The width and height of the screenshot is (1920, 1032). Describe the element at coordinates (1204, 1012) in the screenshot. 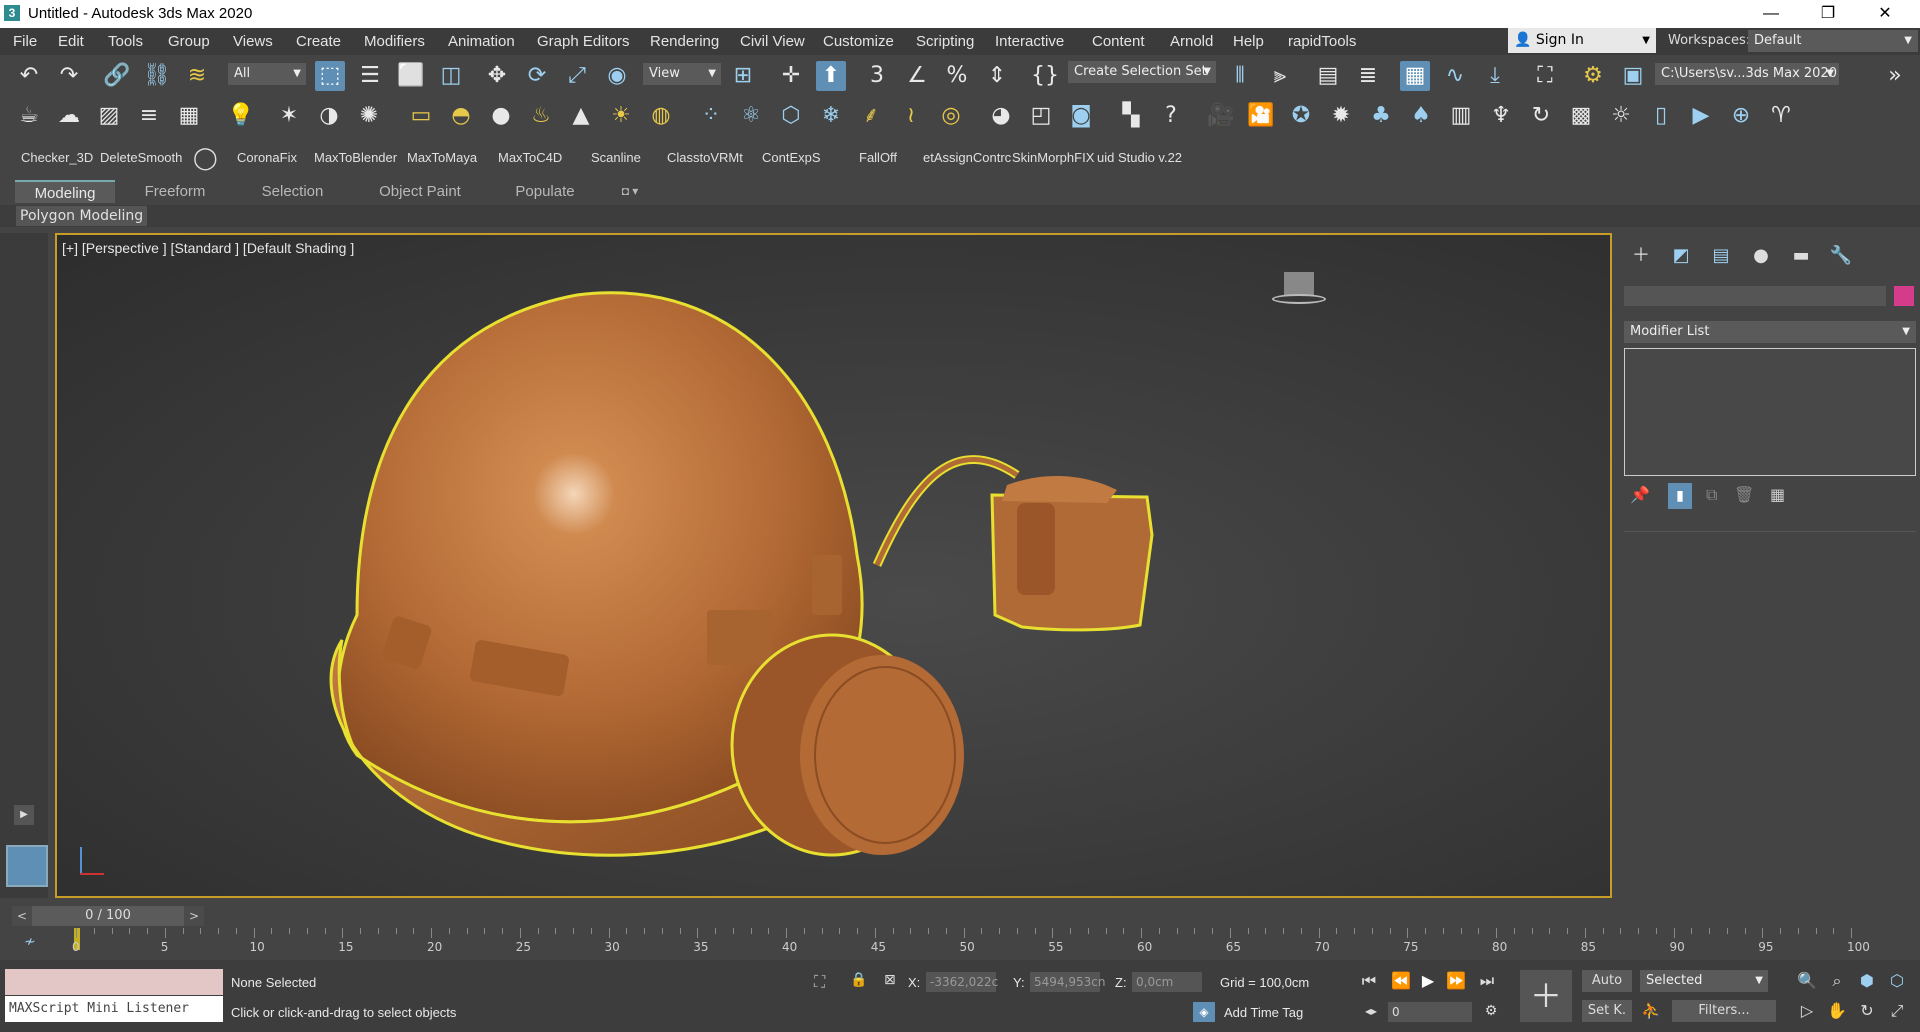

I see `time-tag-icon: ◈` at that location.